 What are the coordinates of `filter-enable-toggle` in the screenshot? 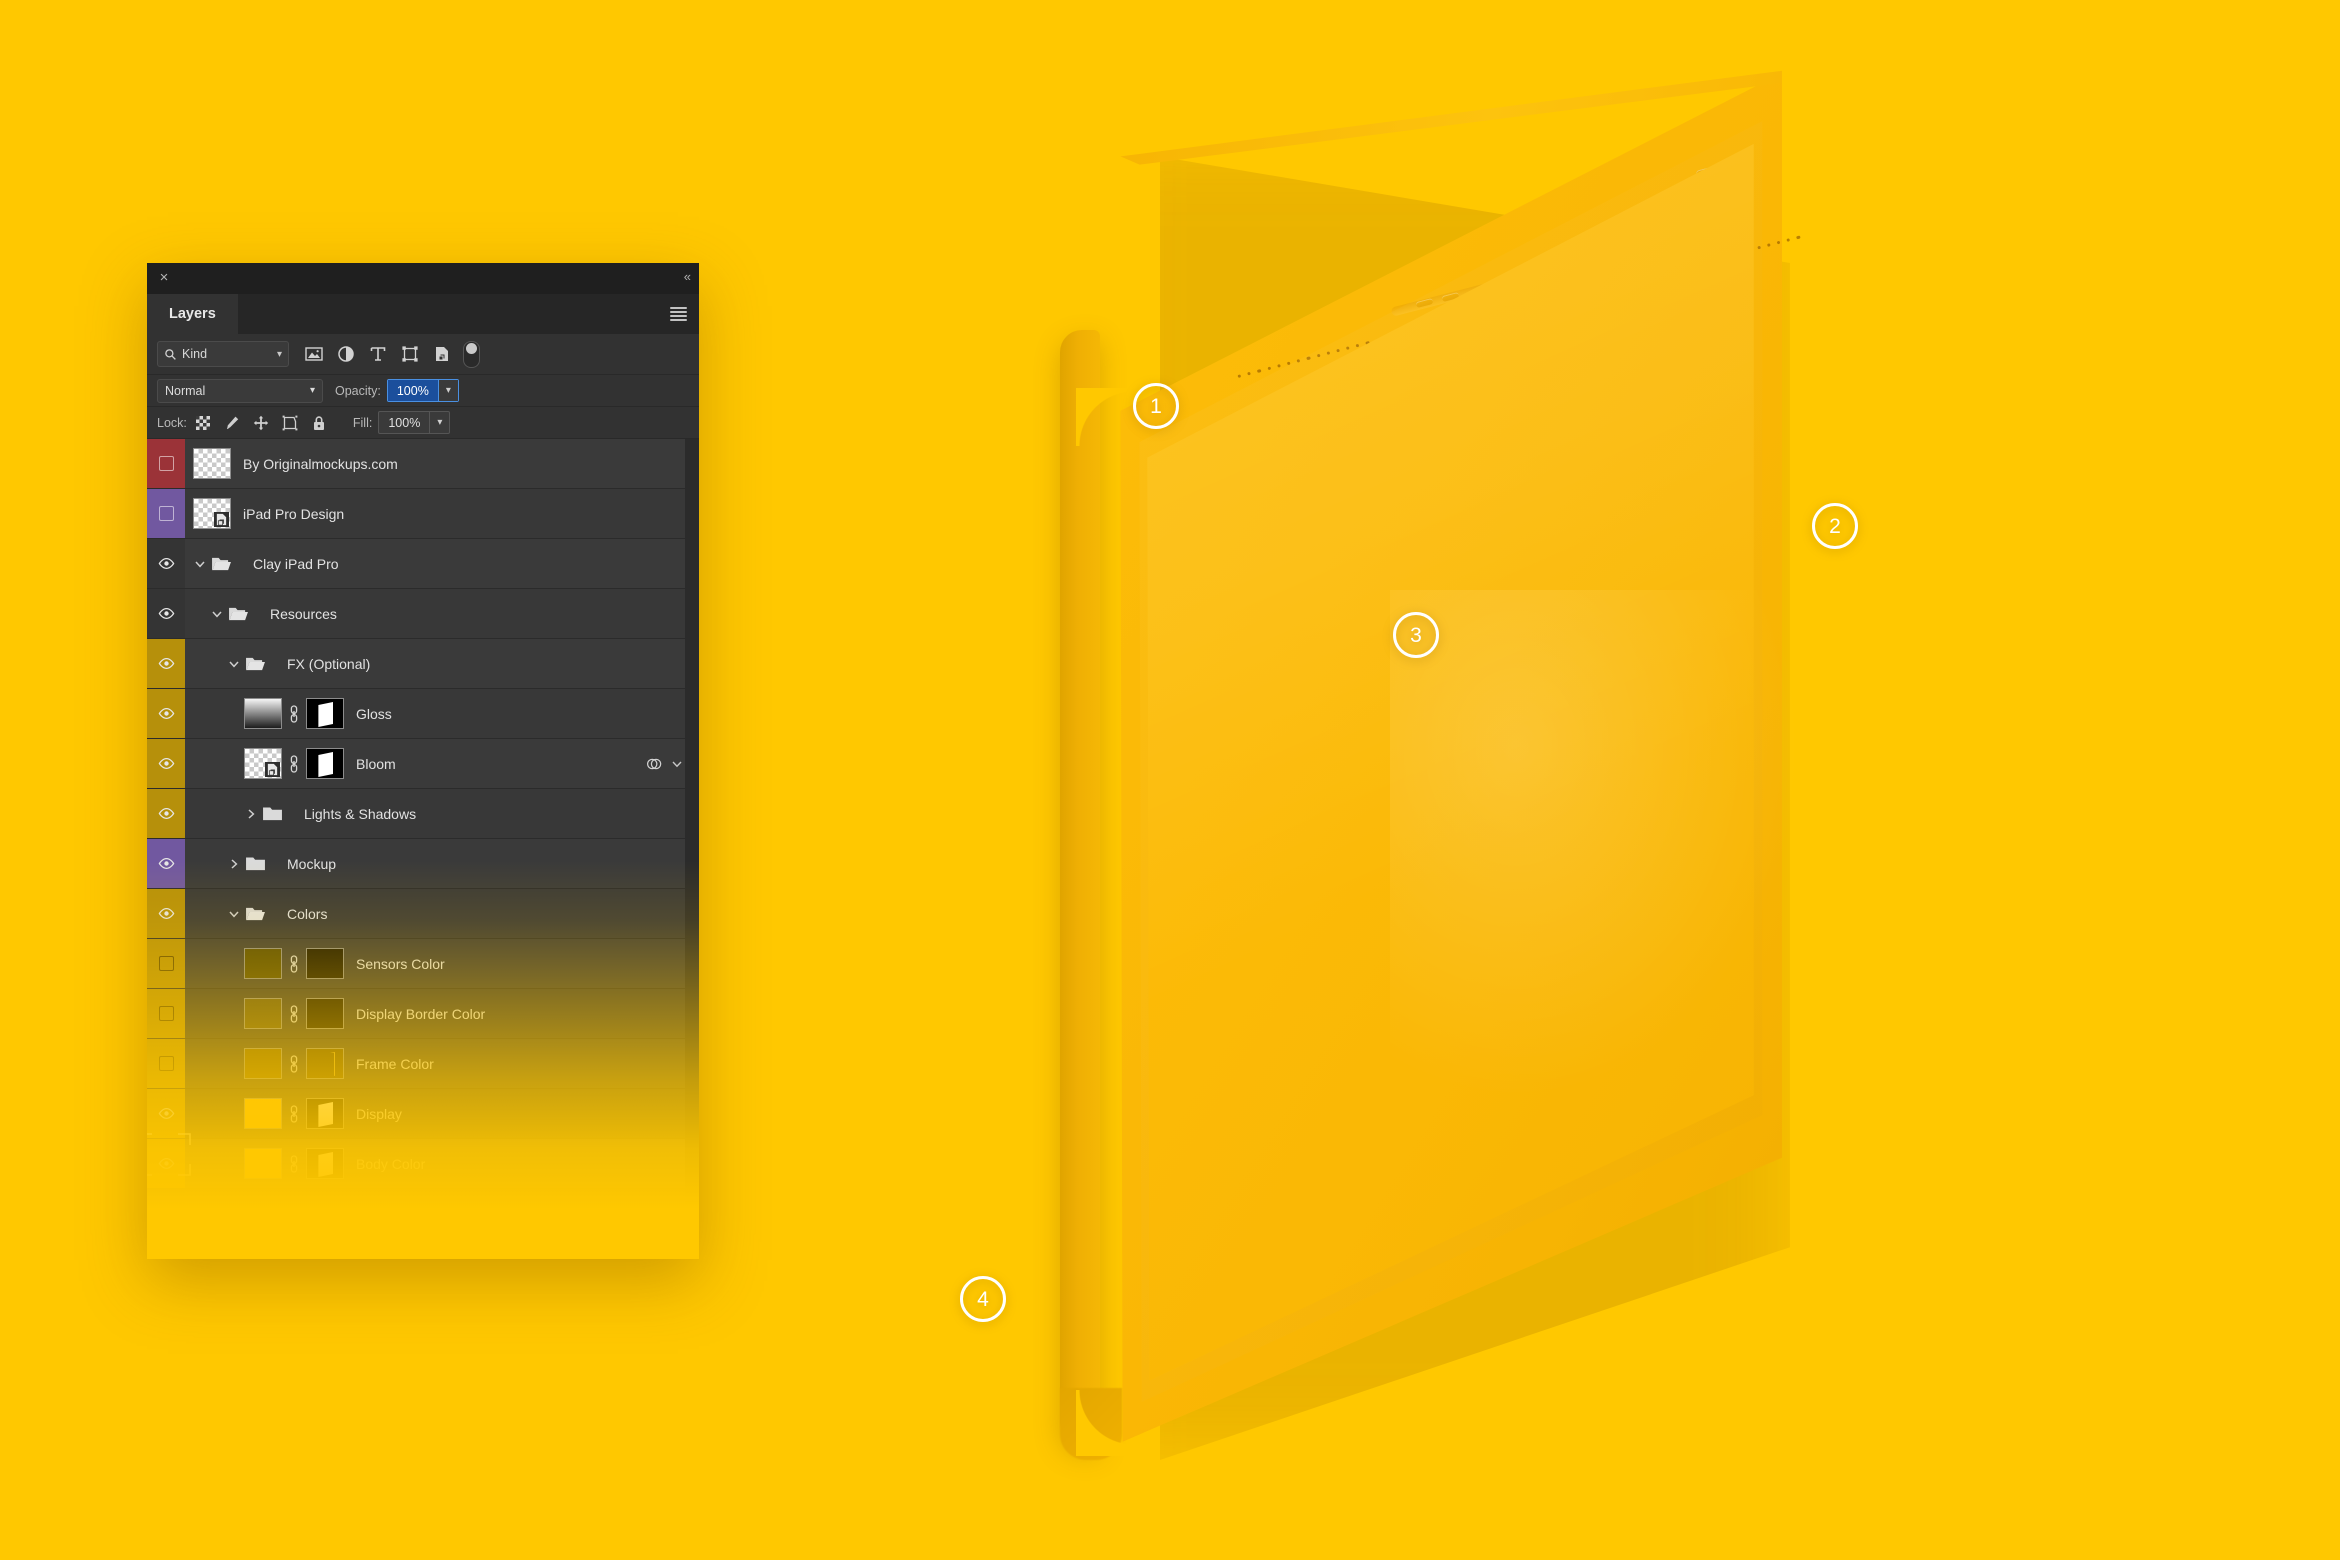 It's located at (471, 354).